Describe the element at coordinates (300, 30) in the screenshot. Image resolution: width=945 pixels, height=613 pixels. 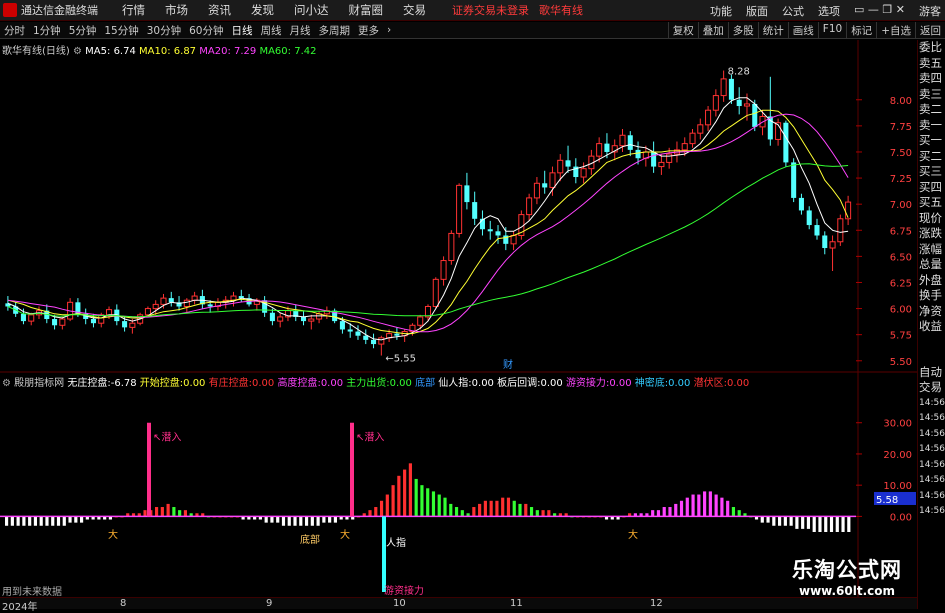
I see `period-monthly: 月线` at that location.